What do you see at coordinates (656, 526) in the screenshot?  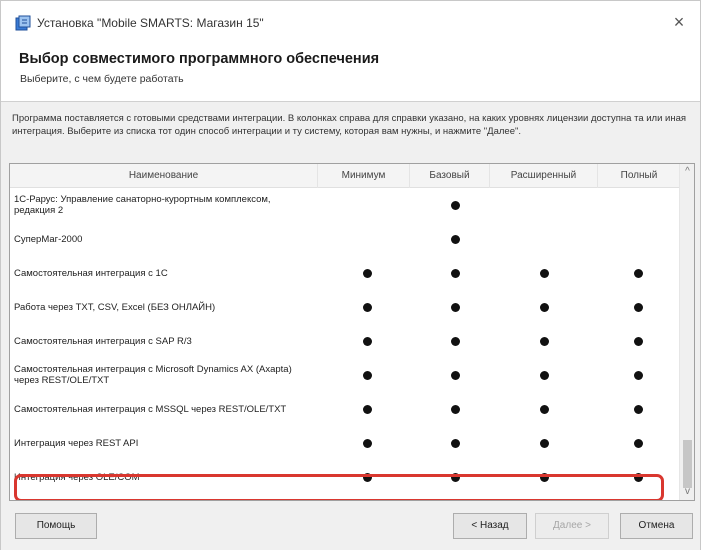 I see `cancel-button: Отмена` at bounding box center [656, 526].